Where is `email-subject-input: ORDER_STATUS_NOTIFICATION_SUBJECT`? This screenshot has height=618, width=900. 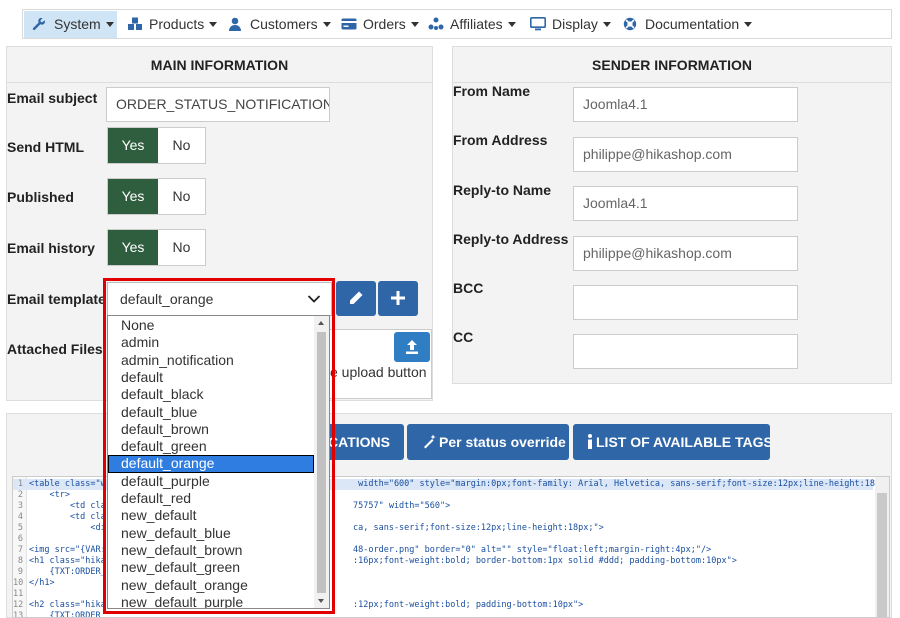 email-subject-input: ORDER_STATUS_NOTIFICATION_SUBJECT is located at coordinates (218, 104).